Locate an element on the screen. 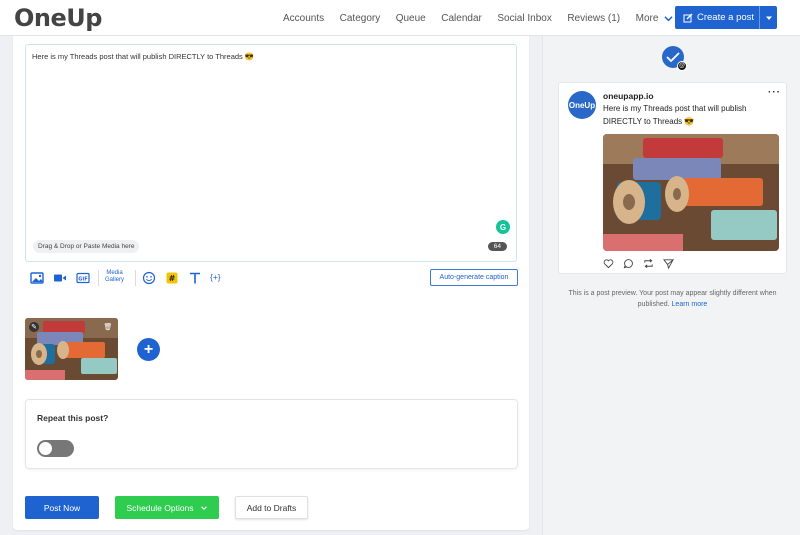 The image size is (800, 535). svg-text: GIF is located at coordinates (82, 279).